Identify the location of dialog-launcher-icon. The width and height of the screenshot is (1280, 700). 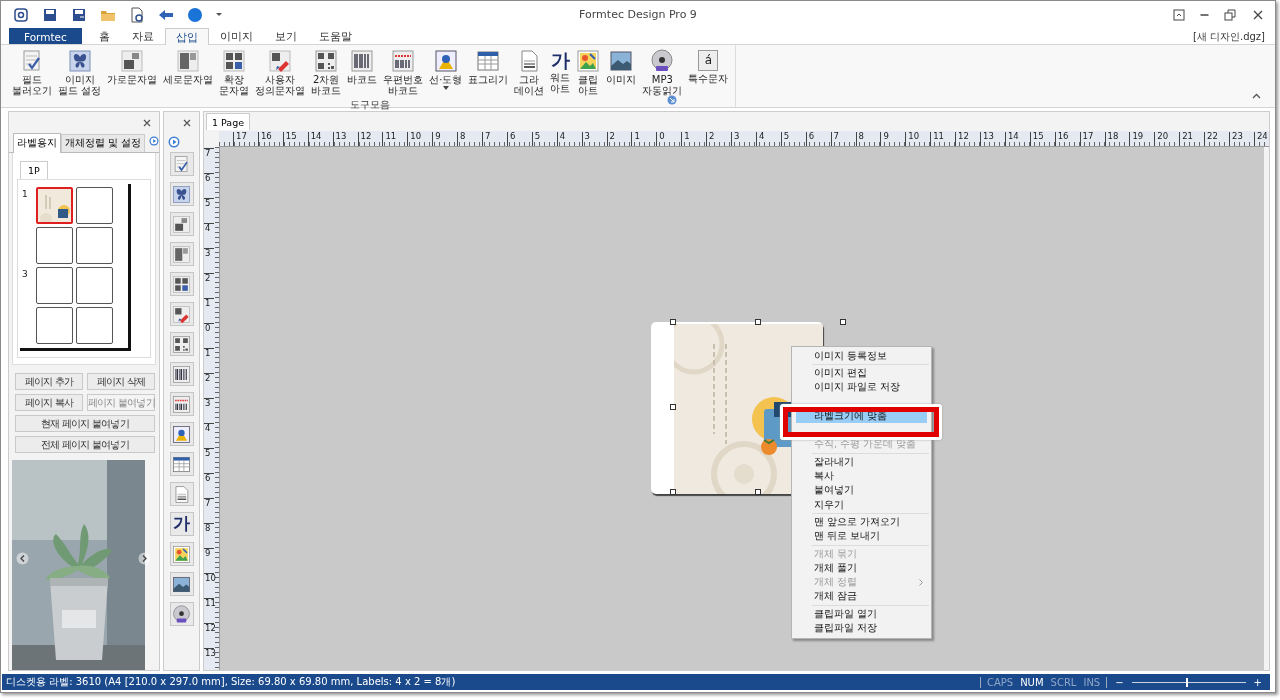
(672, 100).